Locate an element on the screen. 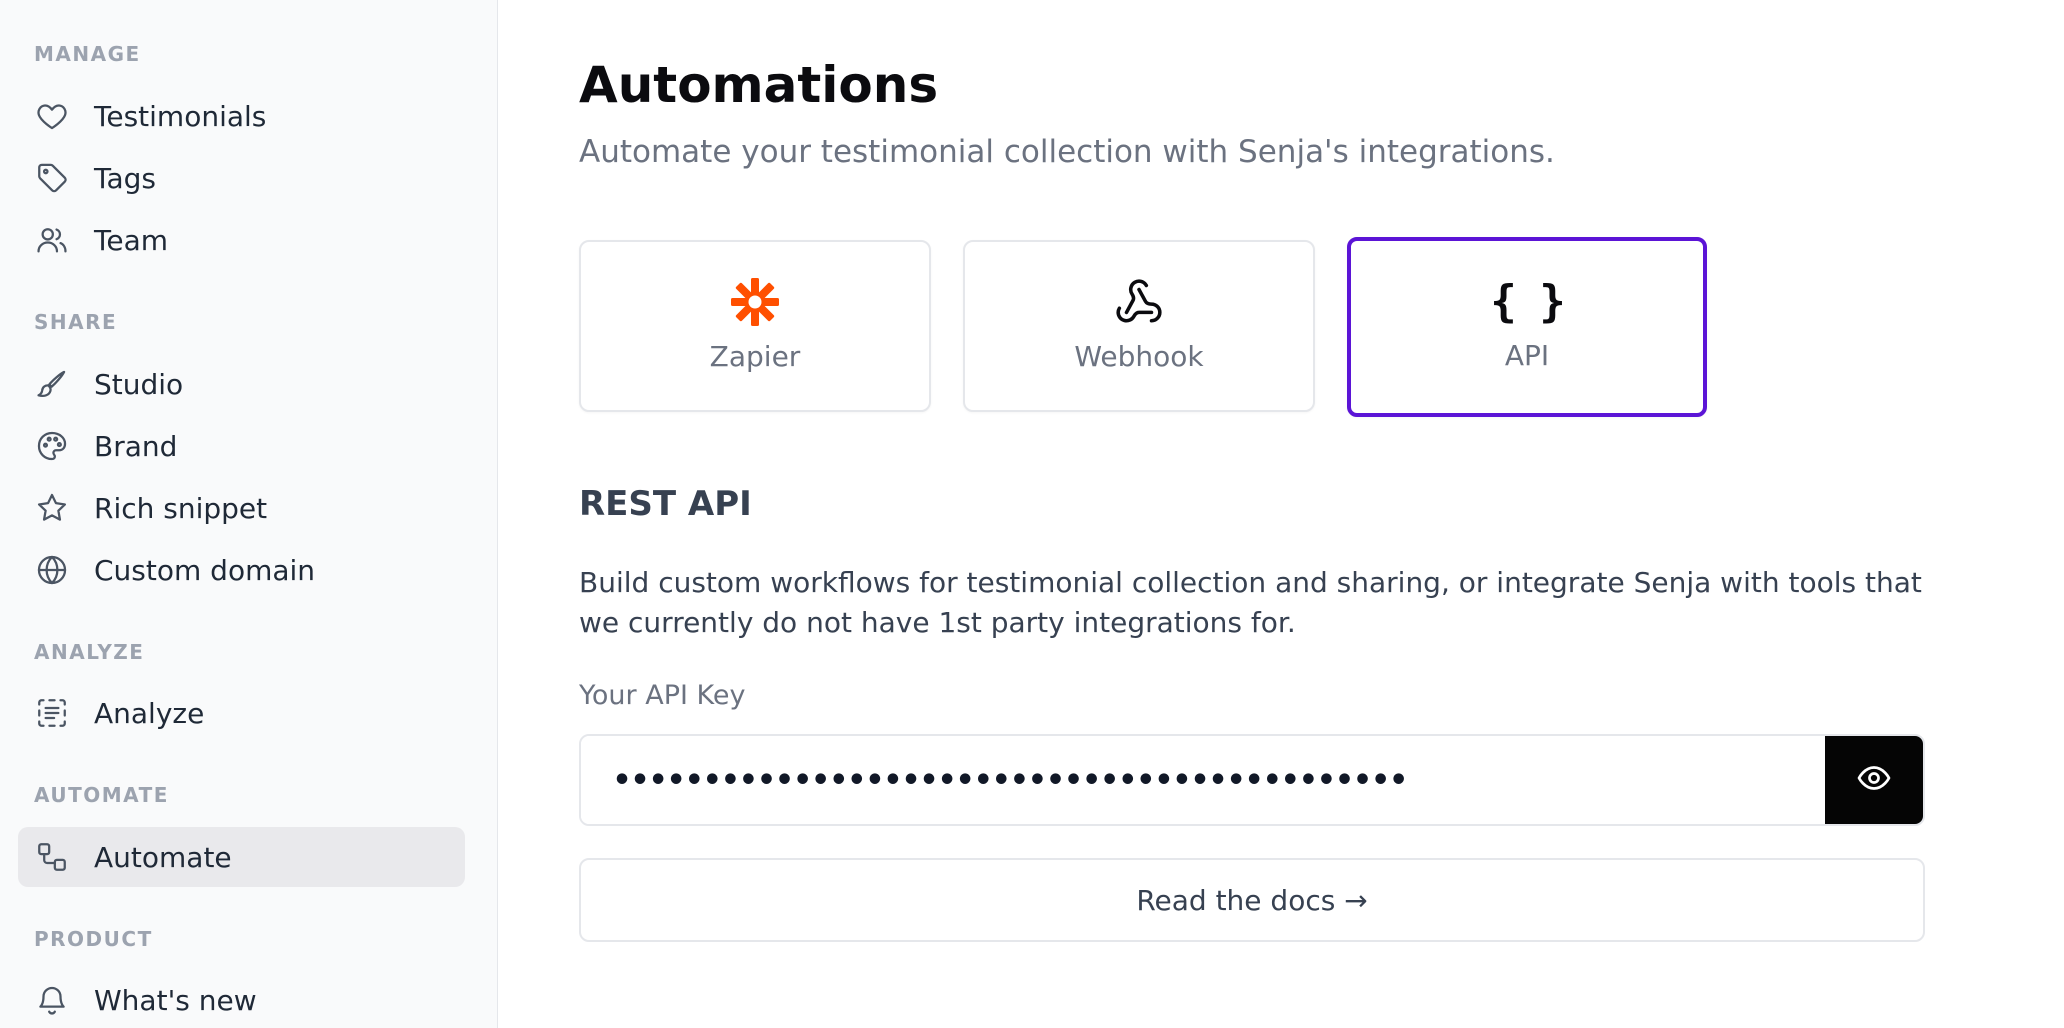 This screenshot has width=2064, height=1028. integration-label: Webhook is located at coordinates (1139, 356).